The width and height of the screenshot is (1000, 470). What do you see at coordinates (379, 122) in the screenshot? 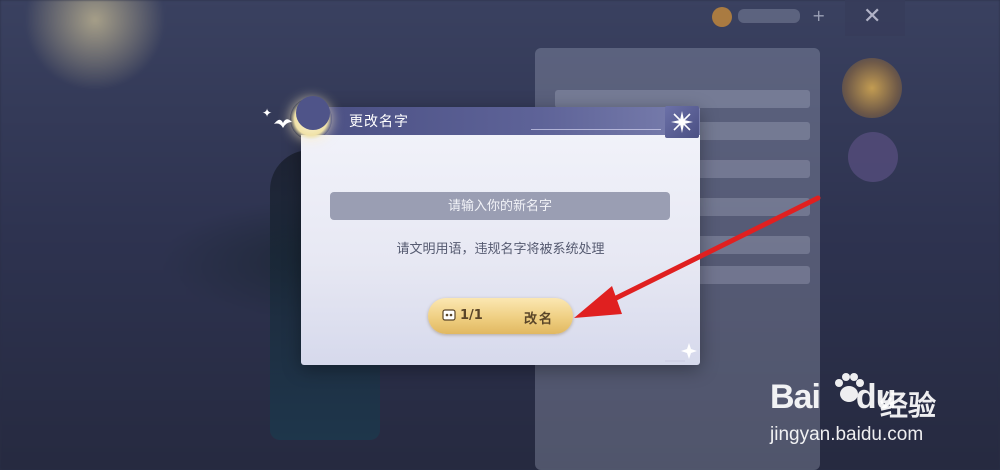
I see `dialog-title: 更改名字` at bounding box center [379, 122].